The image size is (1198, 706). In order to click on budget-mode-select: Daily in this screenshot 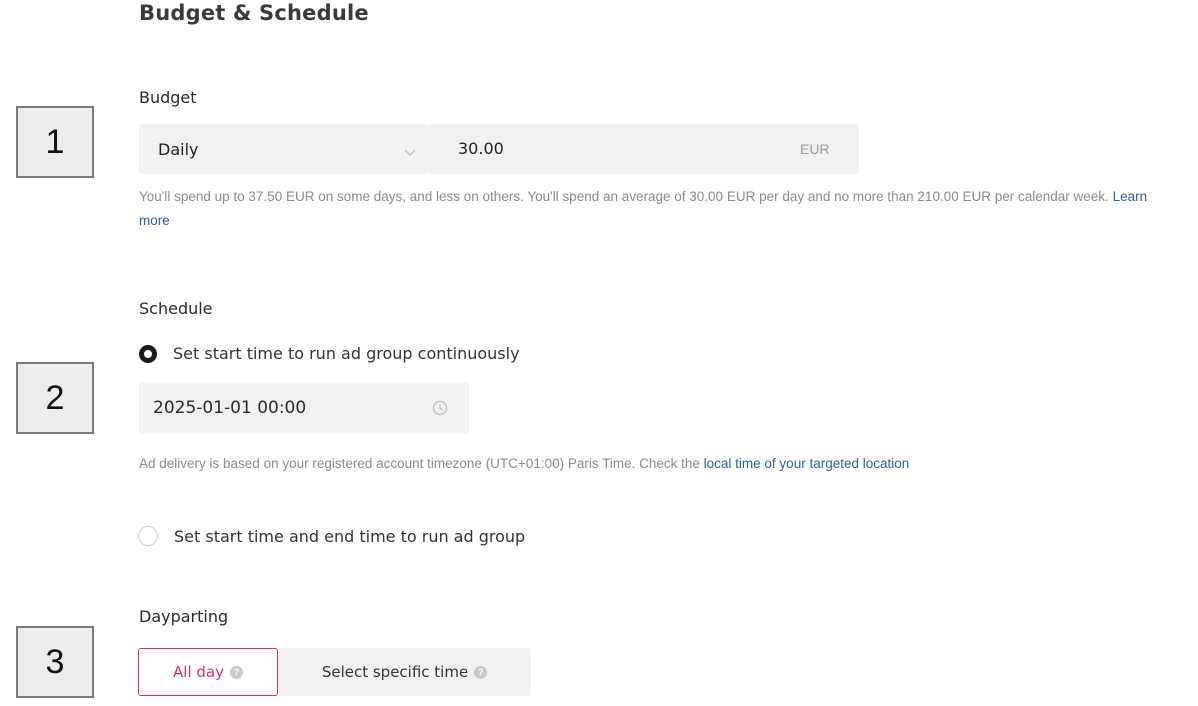, I will do `click(284, 149)`.